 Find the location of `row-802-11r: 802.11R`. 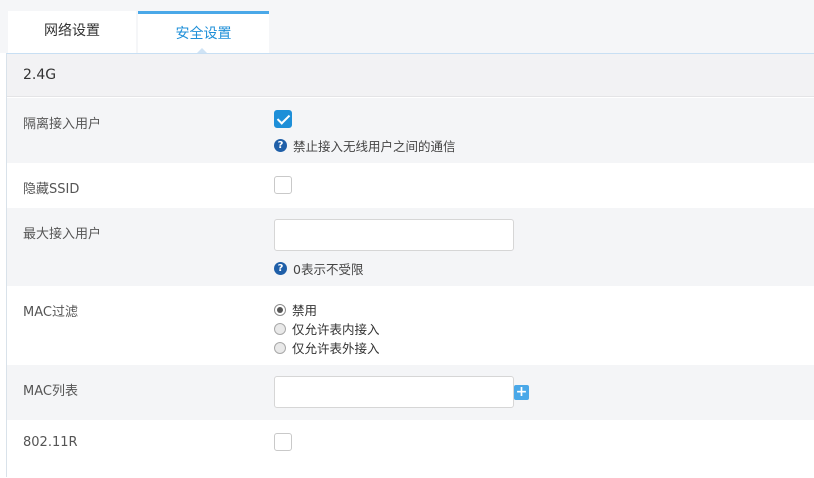

row-802-11r: 802.11R is located at coordinates (410, 449).